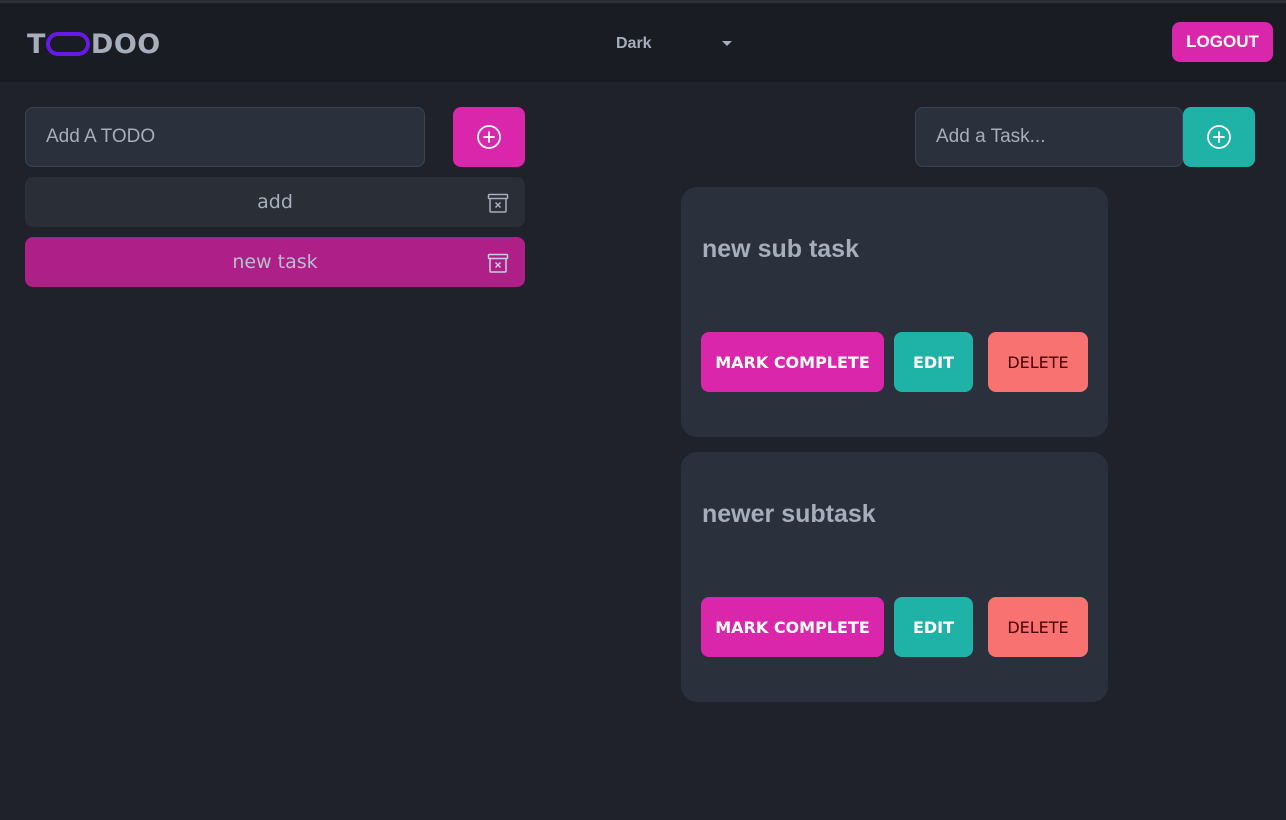 The height and width of the screenshot is (820, 1286). I want to click on add-todo-button, so click(489, 137).